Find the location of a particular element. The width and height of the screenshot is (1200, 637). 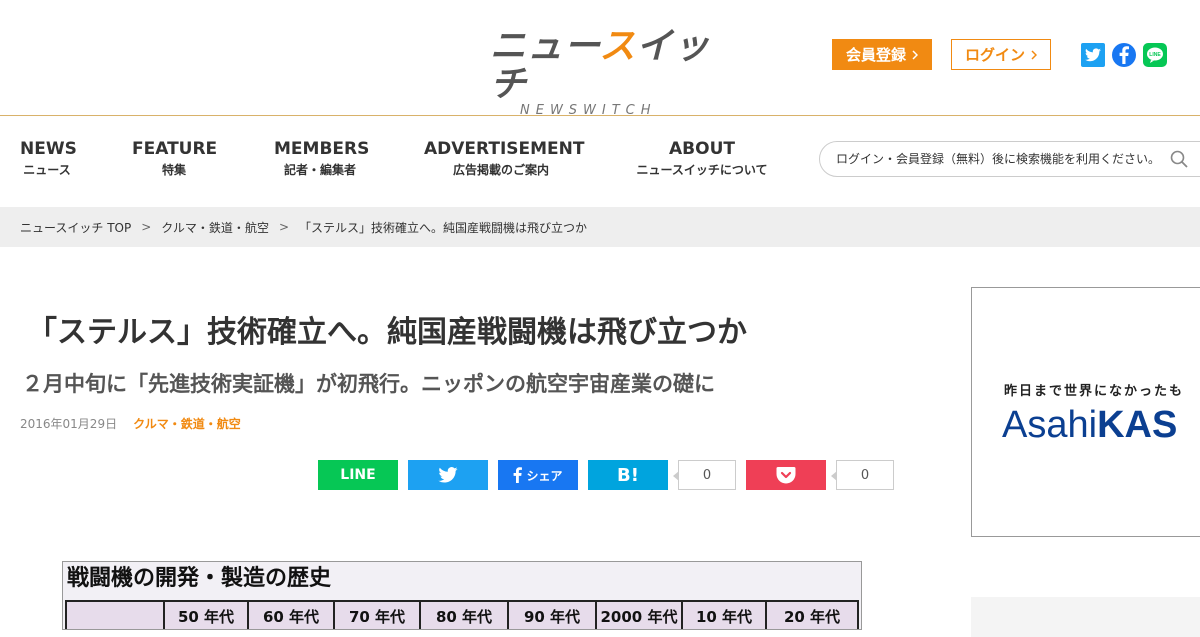

sidebar-ad-placeholder is located at coordinates (1085, 617).